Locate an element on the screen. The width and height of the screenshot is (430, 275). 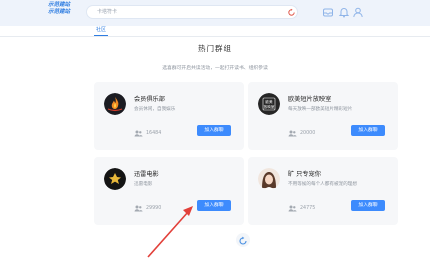
group-description: 会员休闲，自我娱乐 is located at coordinates (155, 109).